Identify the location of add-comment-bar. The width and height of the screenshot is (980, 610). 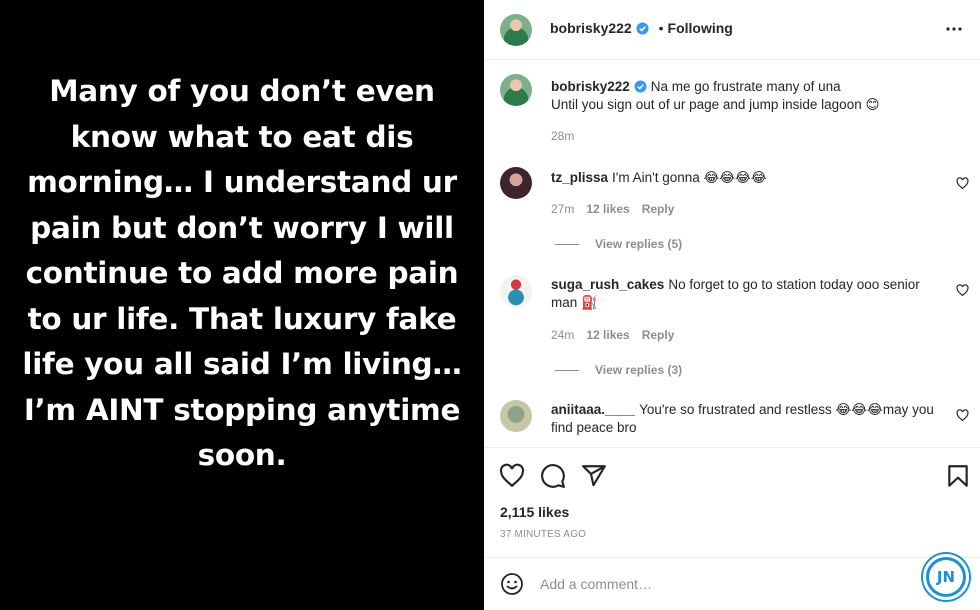
(732, 583).